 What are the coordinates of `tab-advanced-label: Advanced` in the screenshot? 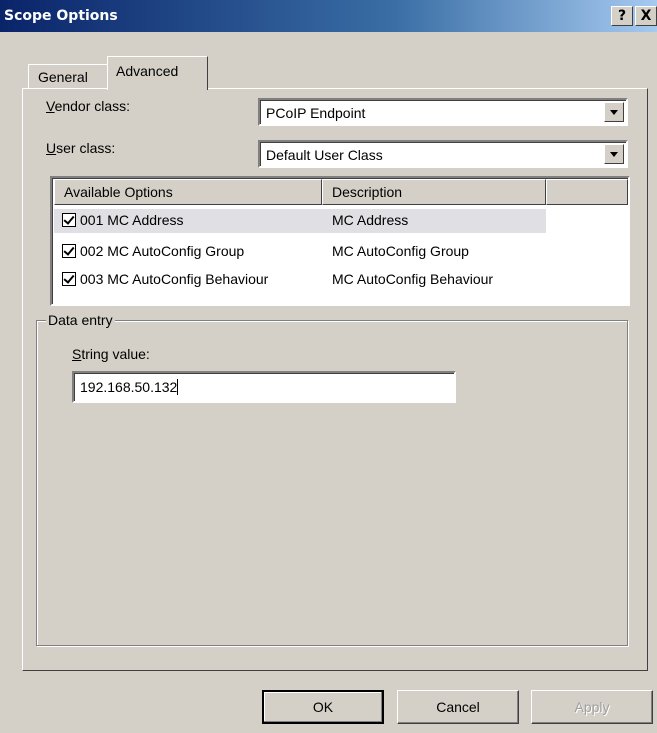 It's located at (147, 71).